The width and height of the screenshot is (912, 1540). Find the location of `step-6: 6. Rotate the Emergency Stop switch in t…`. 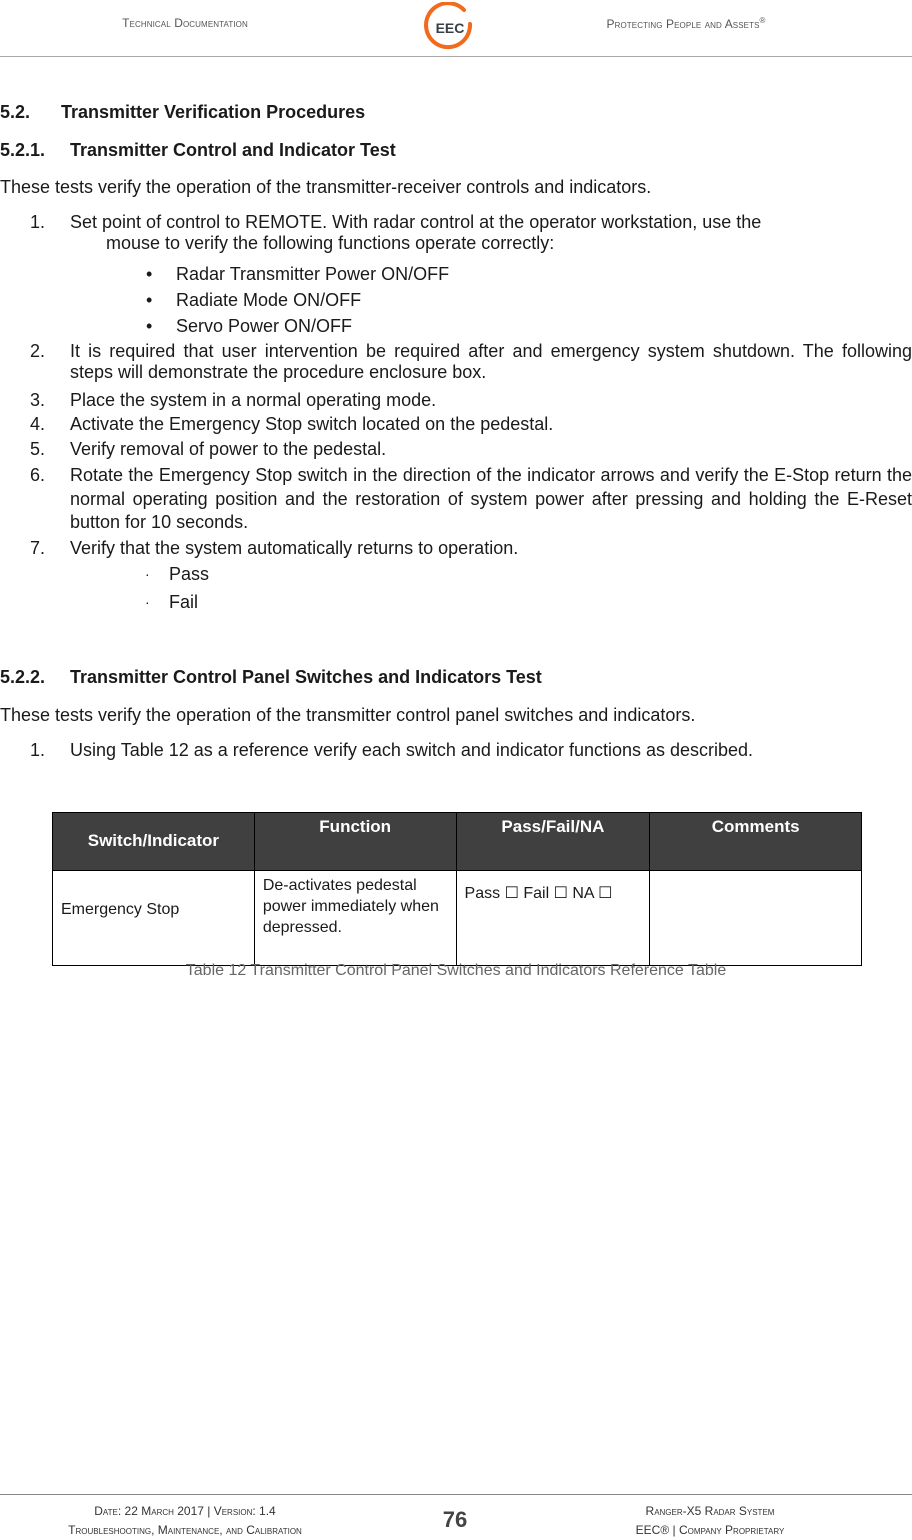

step-6: 6. Rotate the Emergency Stop switch in t… is located at coordinates (471, 499).